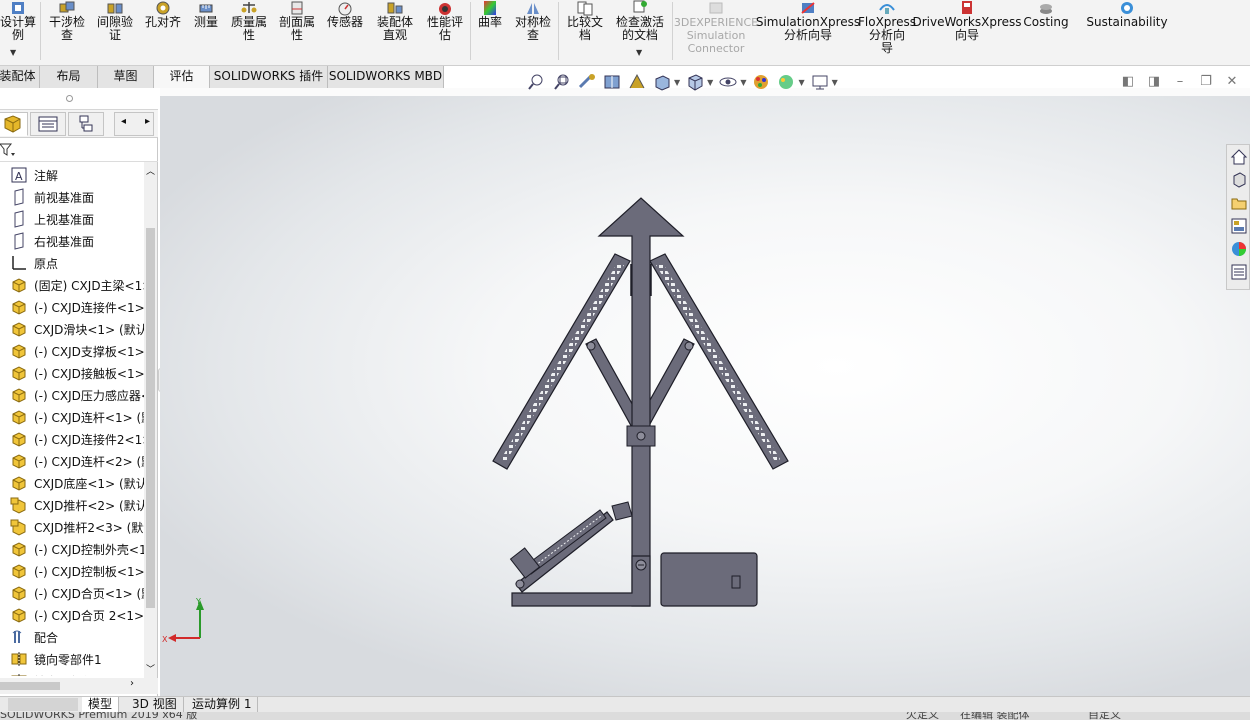  Describe the element at coordinates (86, 124) in the screenshot. I see `tab-configurationmanager` at that location.